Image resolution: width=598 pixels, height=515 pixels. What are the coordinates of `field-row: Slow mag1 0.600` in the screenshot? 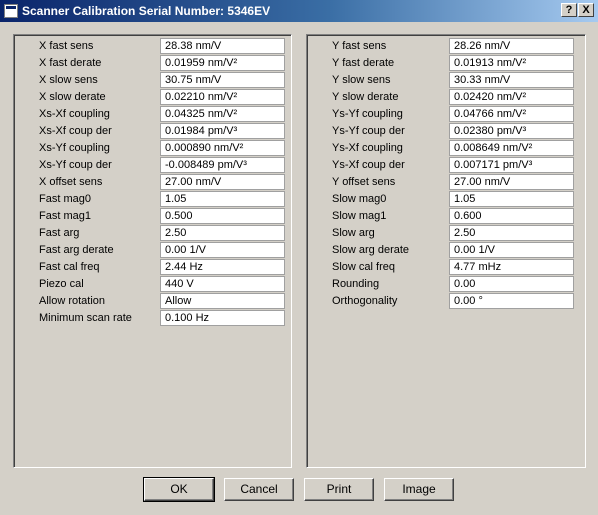 It's located at (446, 216).